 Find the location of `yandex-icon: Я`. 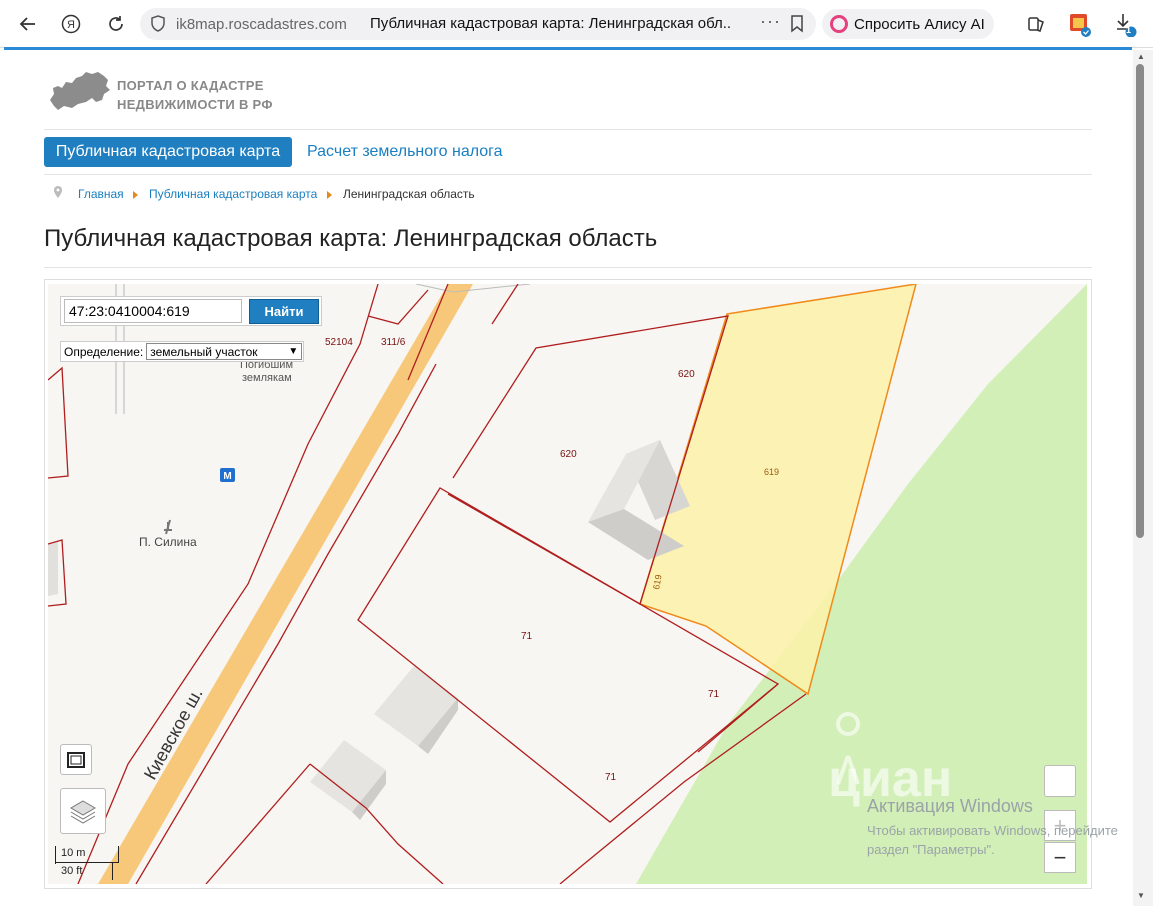

yandex-icon: Я is located at coordinates (71, 24).